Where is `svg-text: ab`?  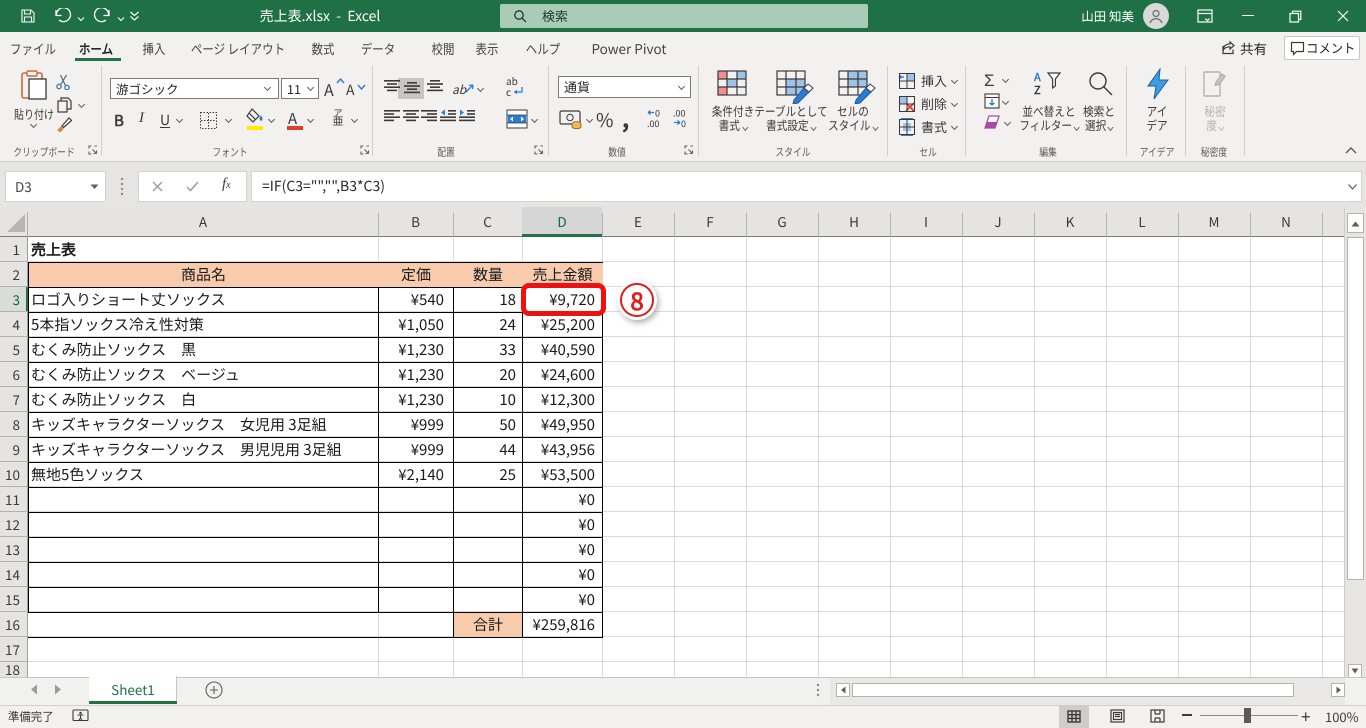
svg-text: ab is located at coordinates (460, 89).